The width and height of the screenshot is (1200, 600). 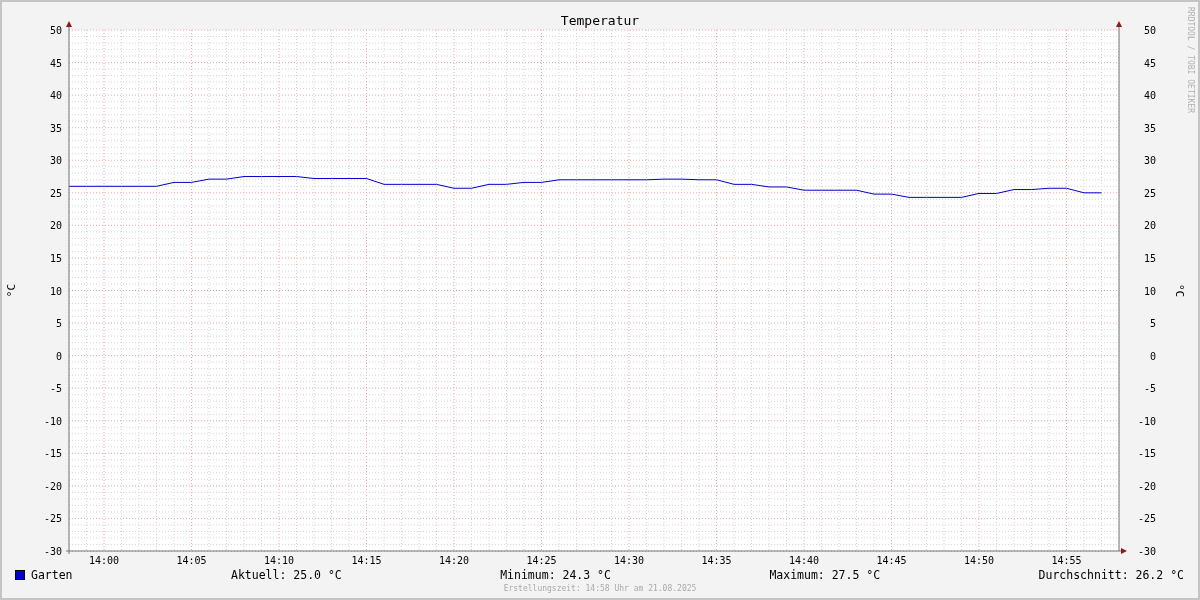 I want to click on tick-label: 14:40, so click(x=804, y=560).